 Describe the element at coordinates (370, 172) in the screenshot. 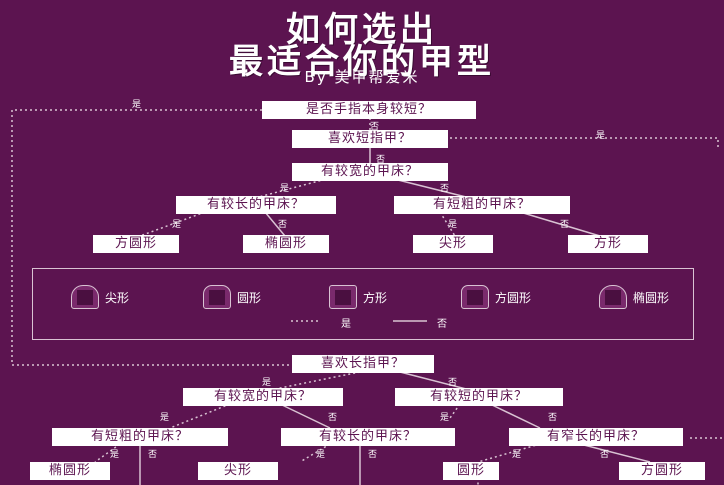

I see `node-wider-nail-bed: 有较宽的甲床？` at that location.